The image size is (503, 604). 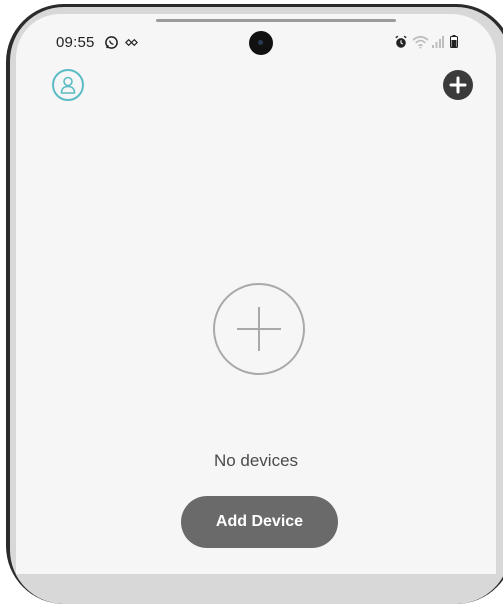 What do you see at coordinates (259, 522) in the screenshot?
I see `add-device-button: Add Device` at bounding box center [259, 522].